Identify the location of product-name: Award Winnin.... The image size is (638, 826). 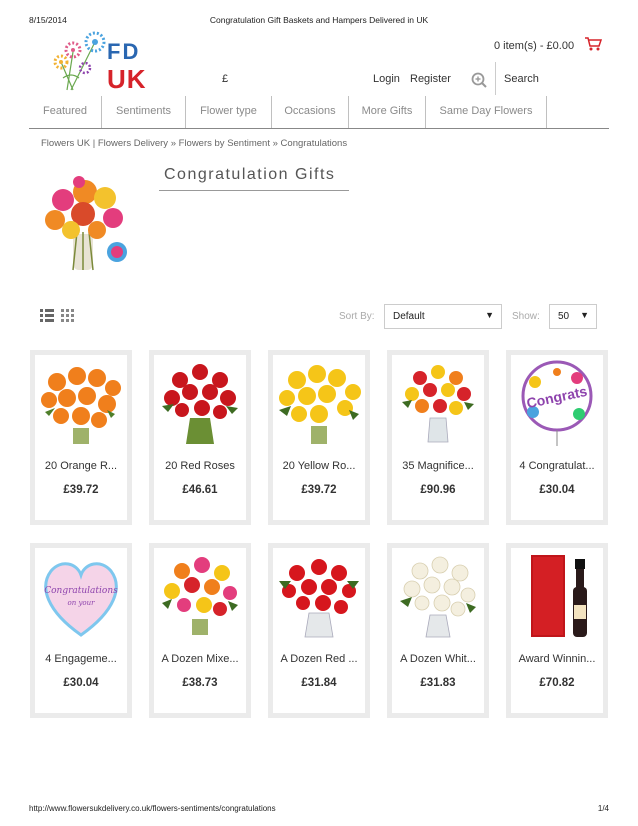
(557, 659).